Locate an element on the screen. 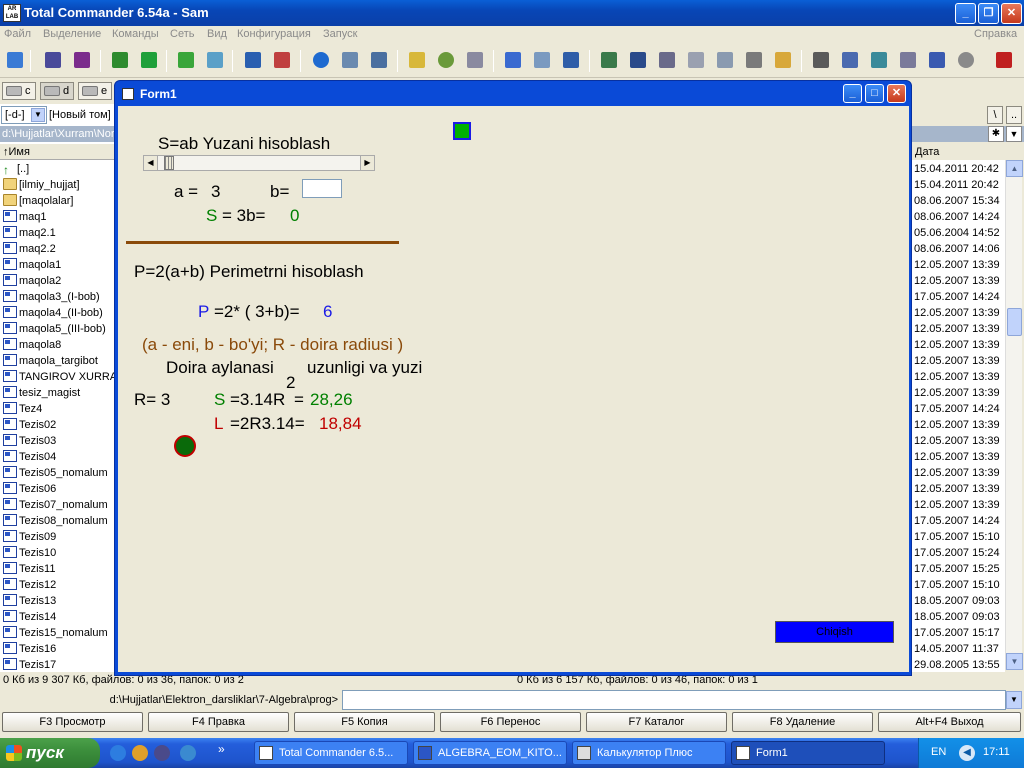 Image resolution: width=1024 pixels, height=768 pixels. minimize-button: _ is located at coordinates (965, 13).